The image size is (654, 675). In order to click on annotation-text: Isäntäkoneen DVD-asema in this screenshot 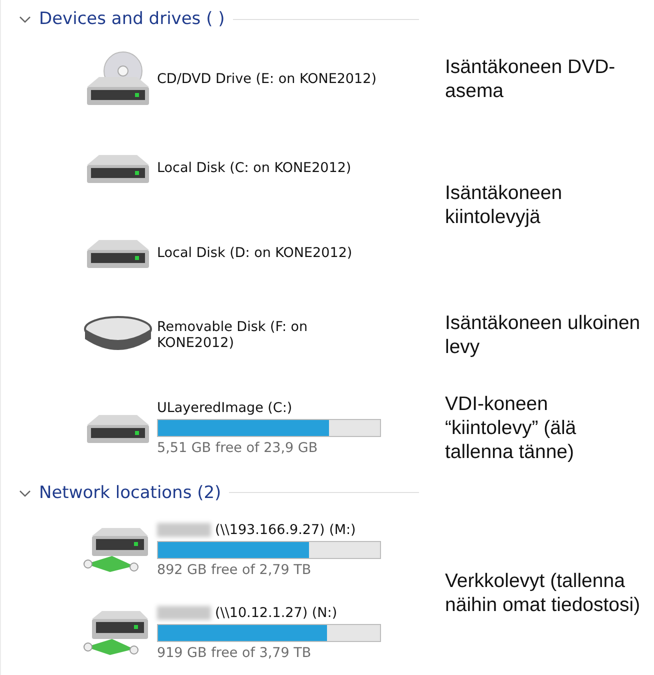, I will do `click(530, 79)`.